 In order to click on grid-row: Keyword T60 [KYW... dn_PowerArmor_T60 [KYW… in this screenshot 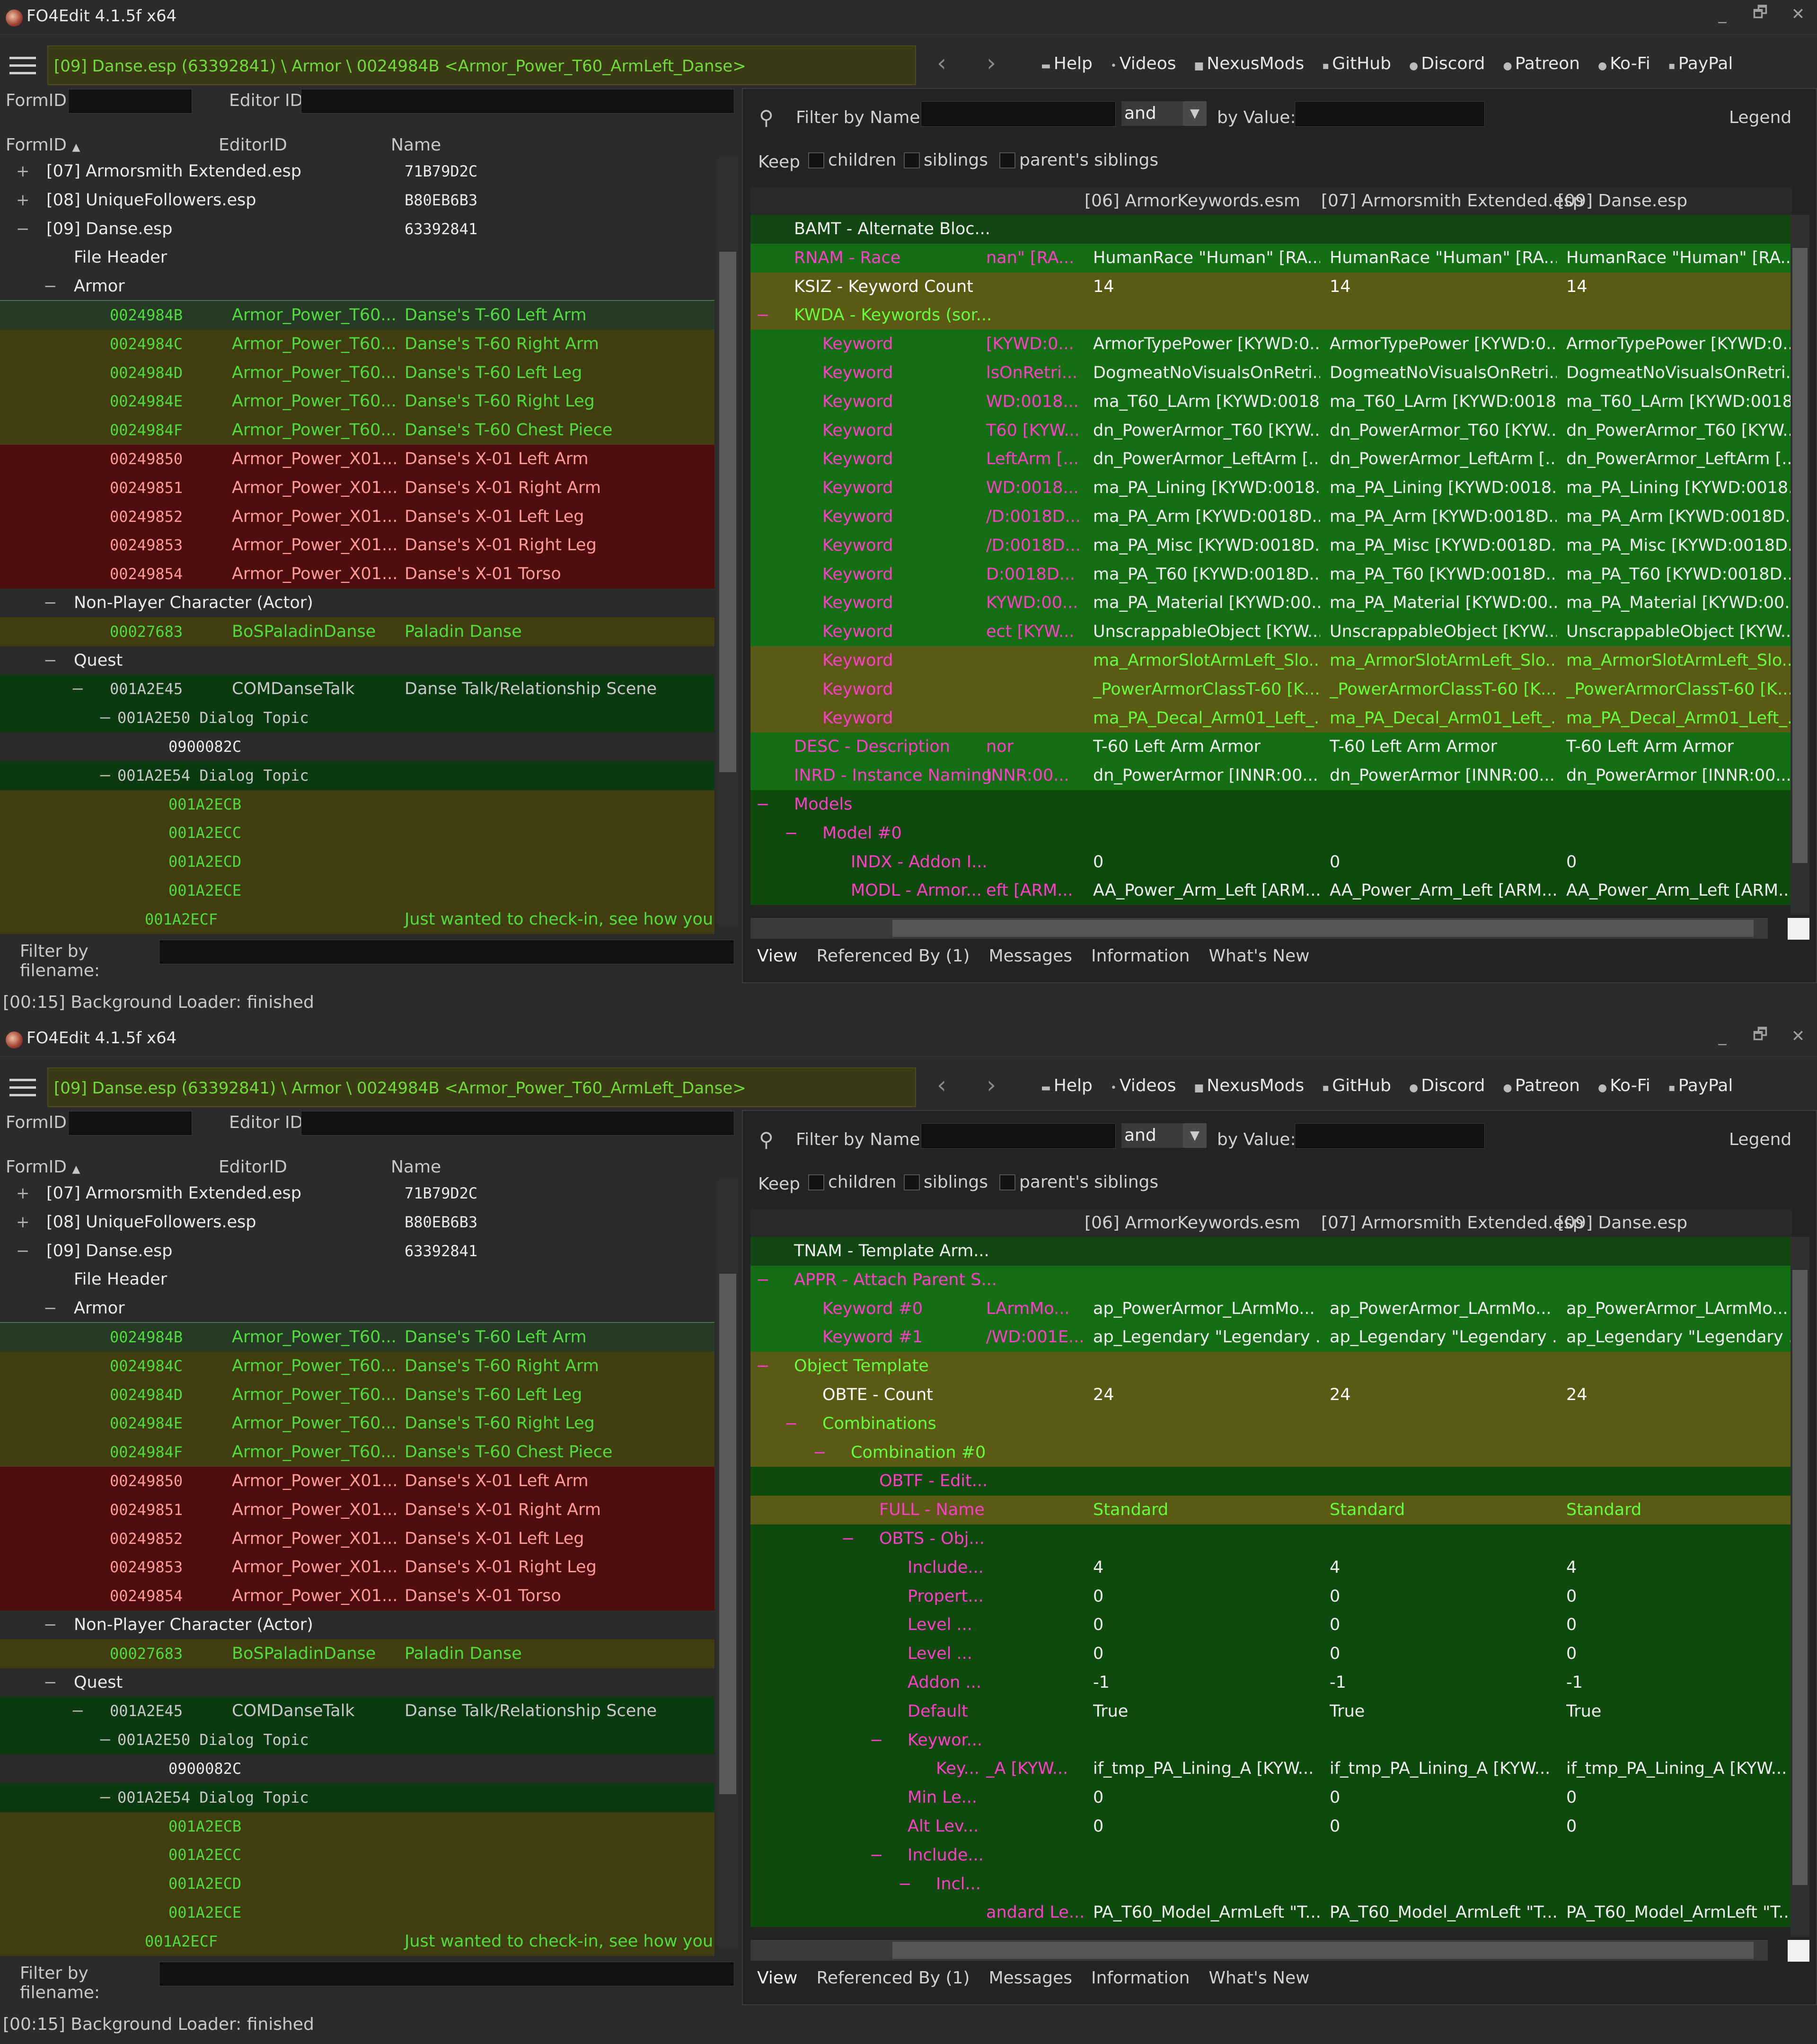, I will do `click(1272, 430)`.